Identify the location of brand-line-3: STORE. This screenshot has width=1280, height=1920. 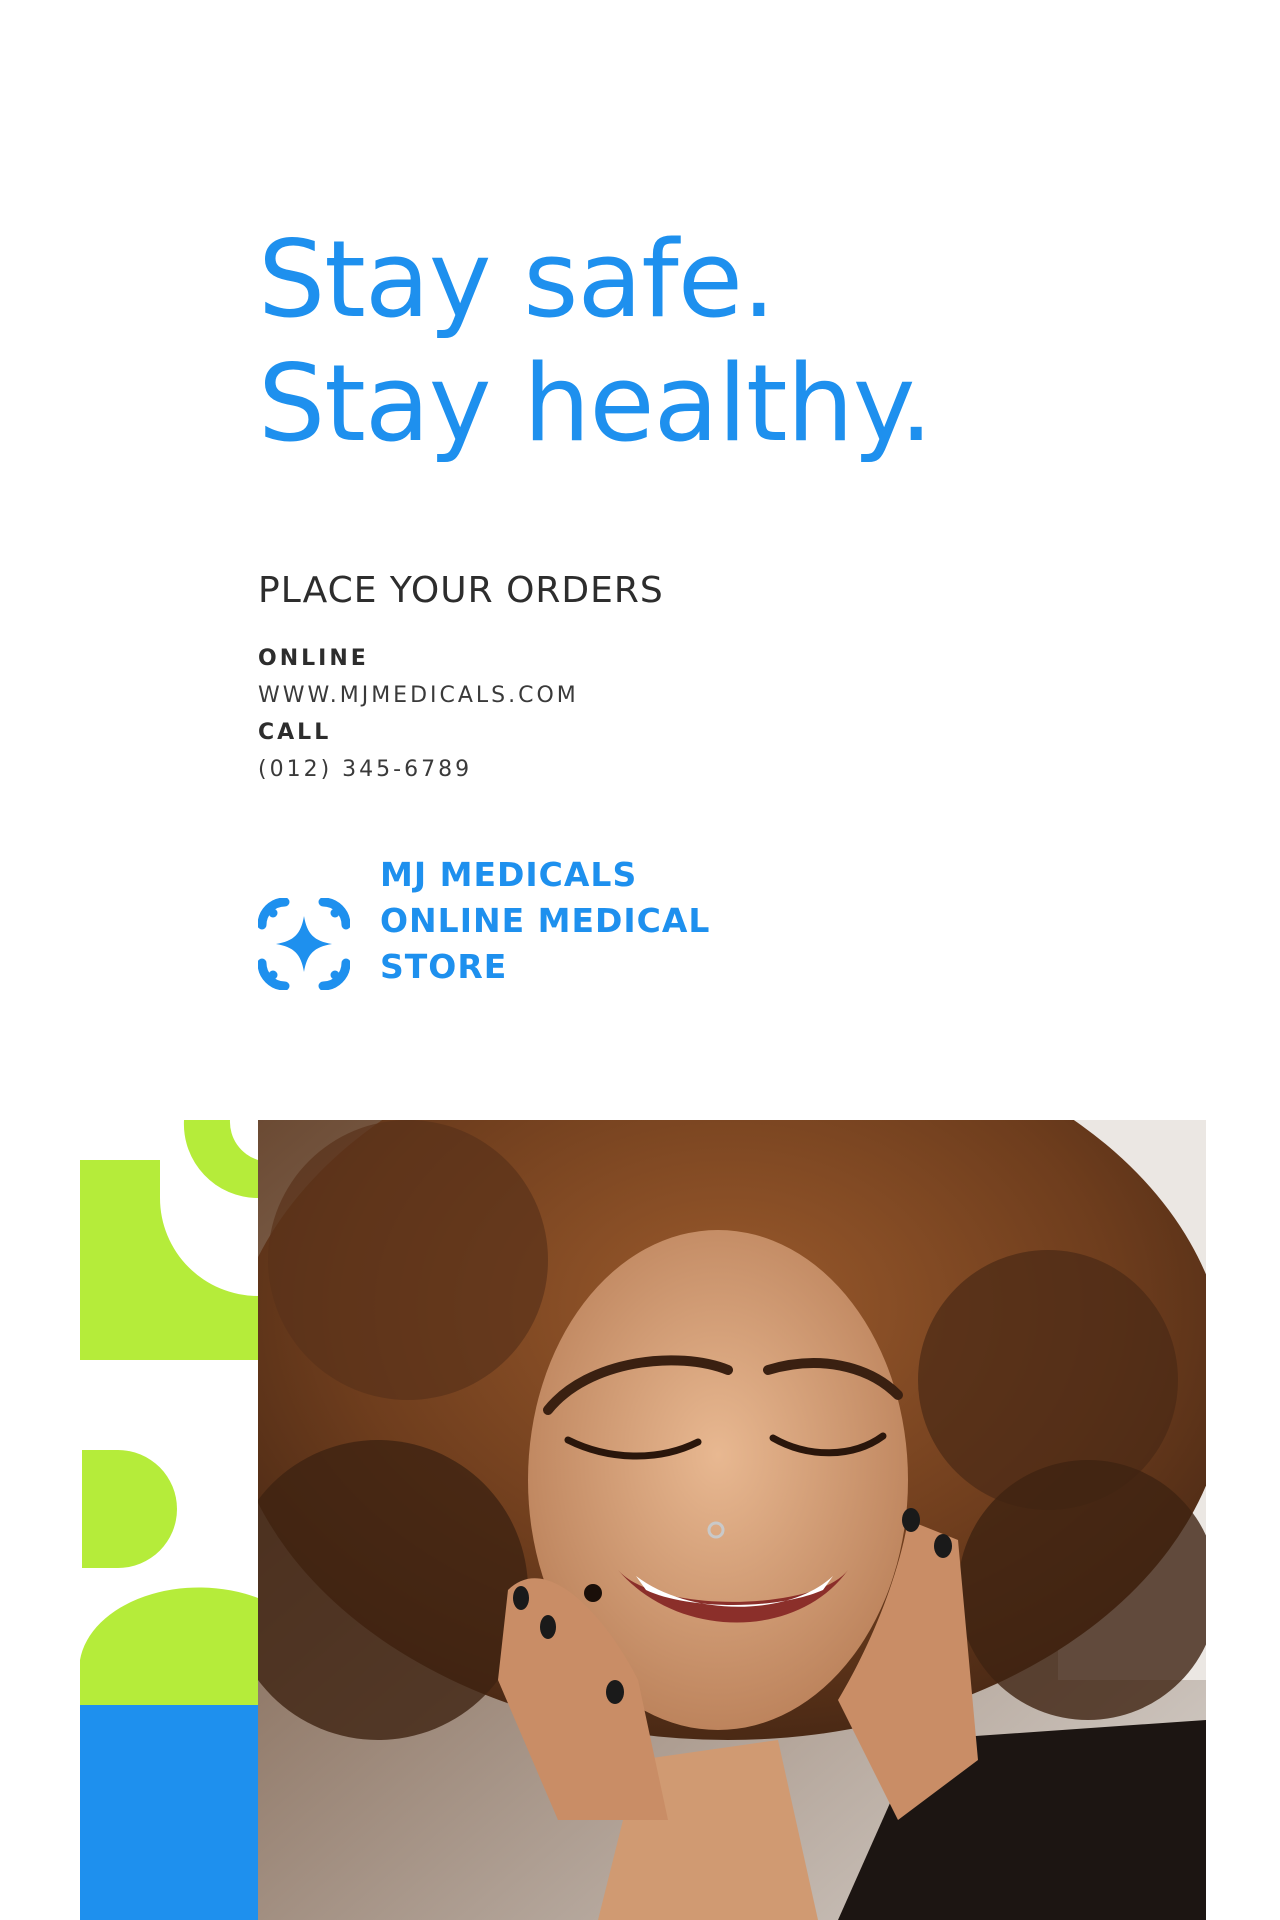
(444, 966).